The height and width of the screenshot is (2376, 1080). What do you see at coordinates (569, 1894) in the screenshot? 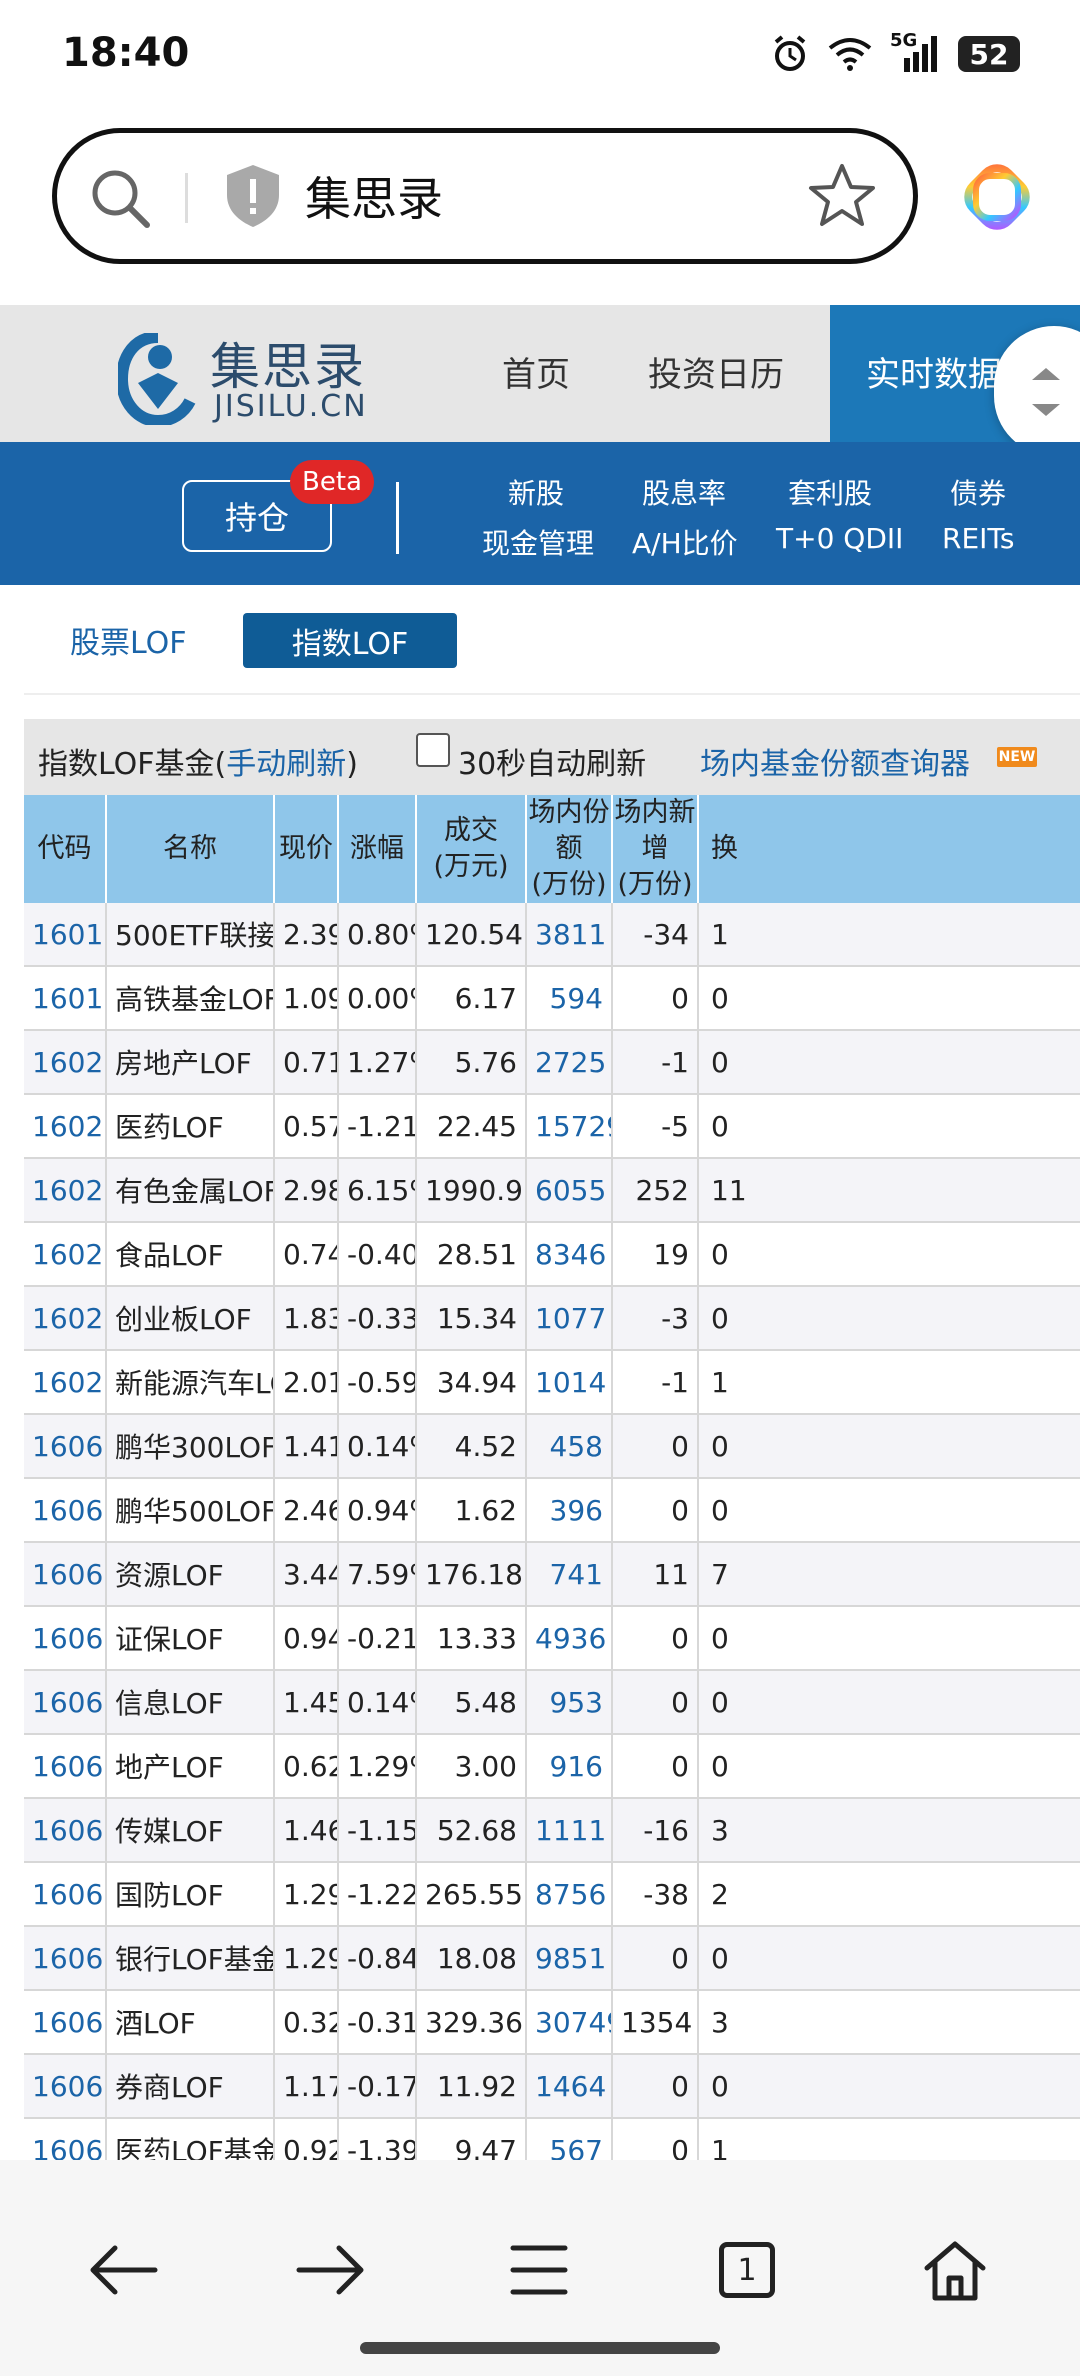
I see `fund-shares-link: 8756` at bounding box center [569, 1894].